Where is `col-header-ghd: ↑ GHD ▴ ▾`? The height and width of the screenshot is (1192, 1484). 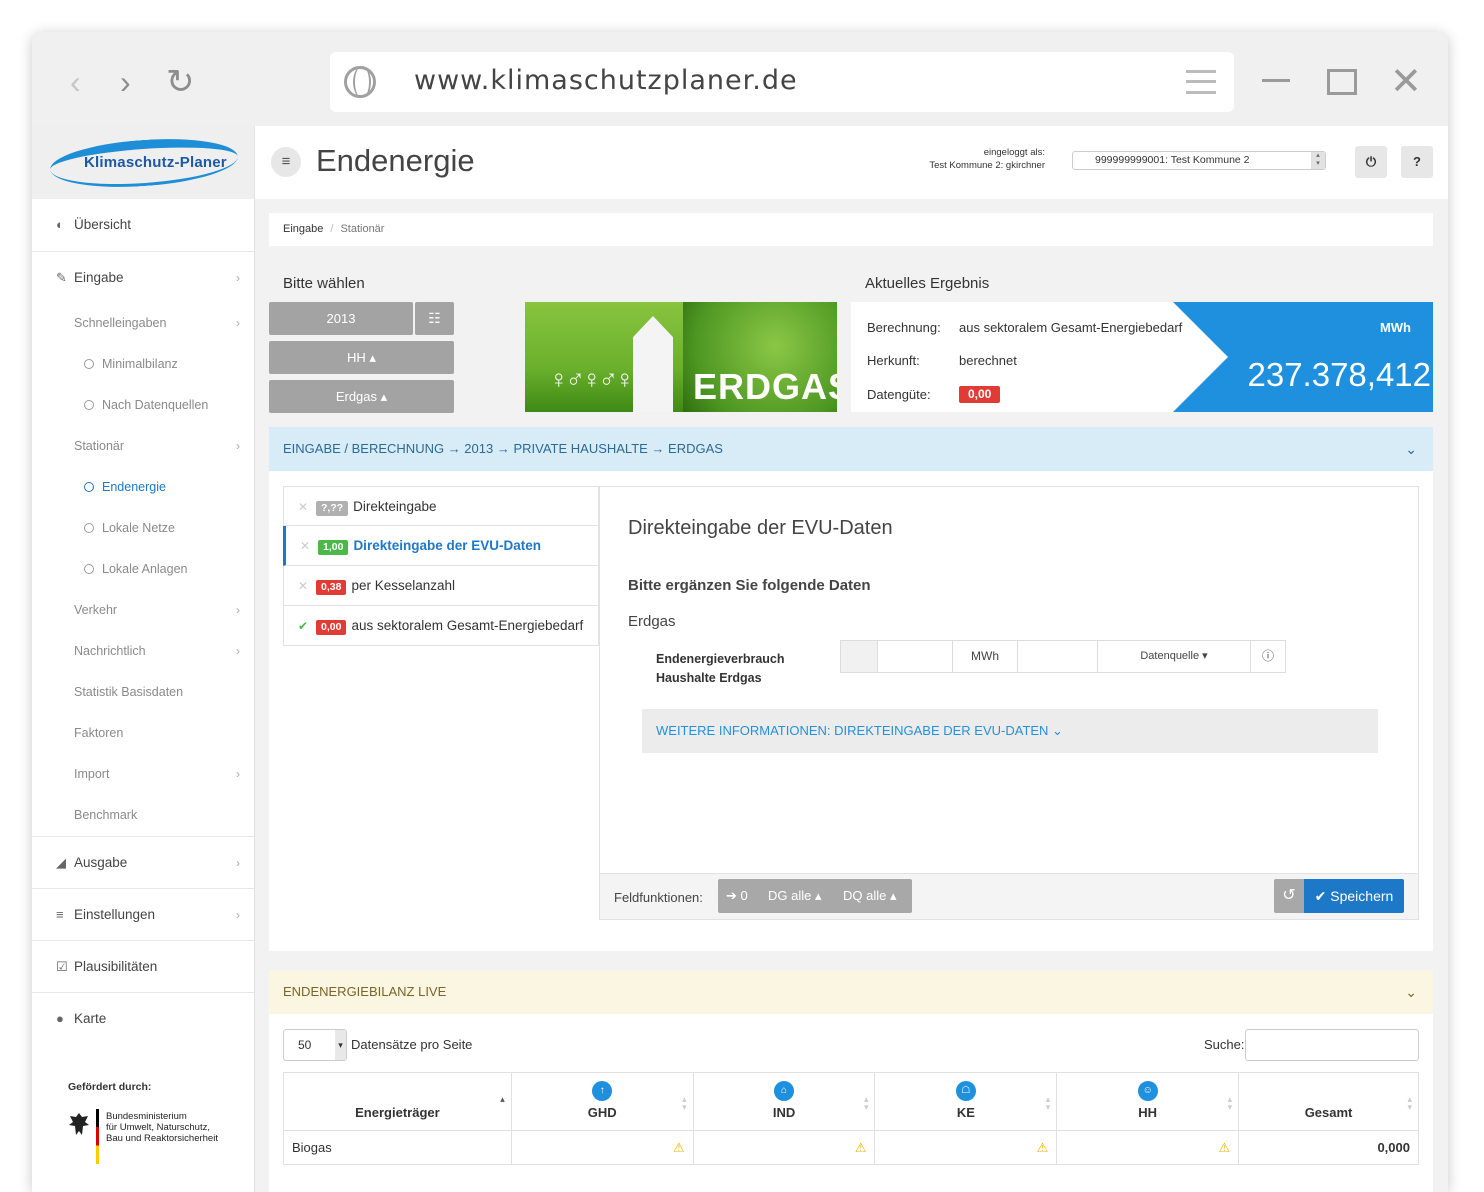 col-header-ghd: ↑ GHD ▴ ▾ is located at coordinates (602, 1101).